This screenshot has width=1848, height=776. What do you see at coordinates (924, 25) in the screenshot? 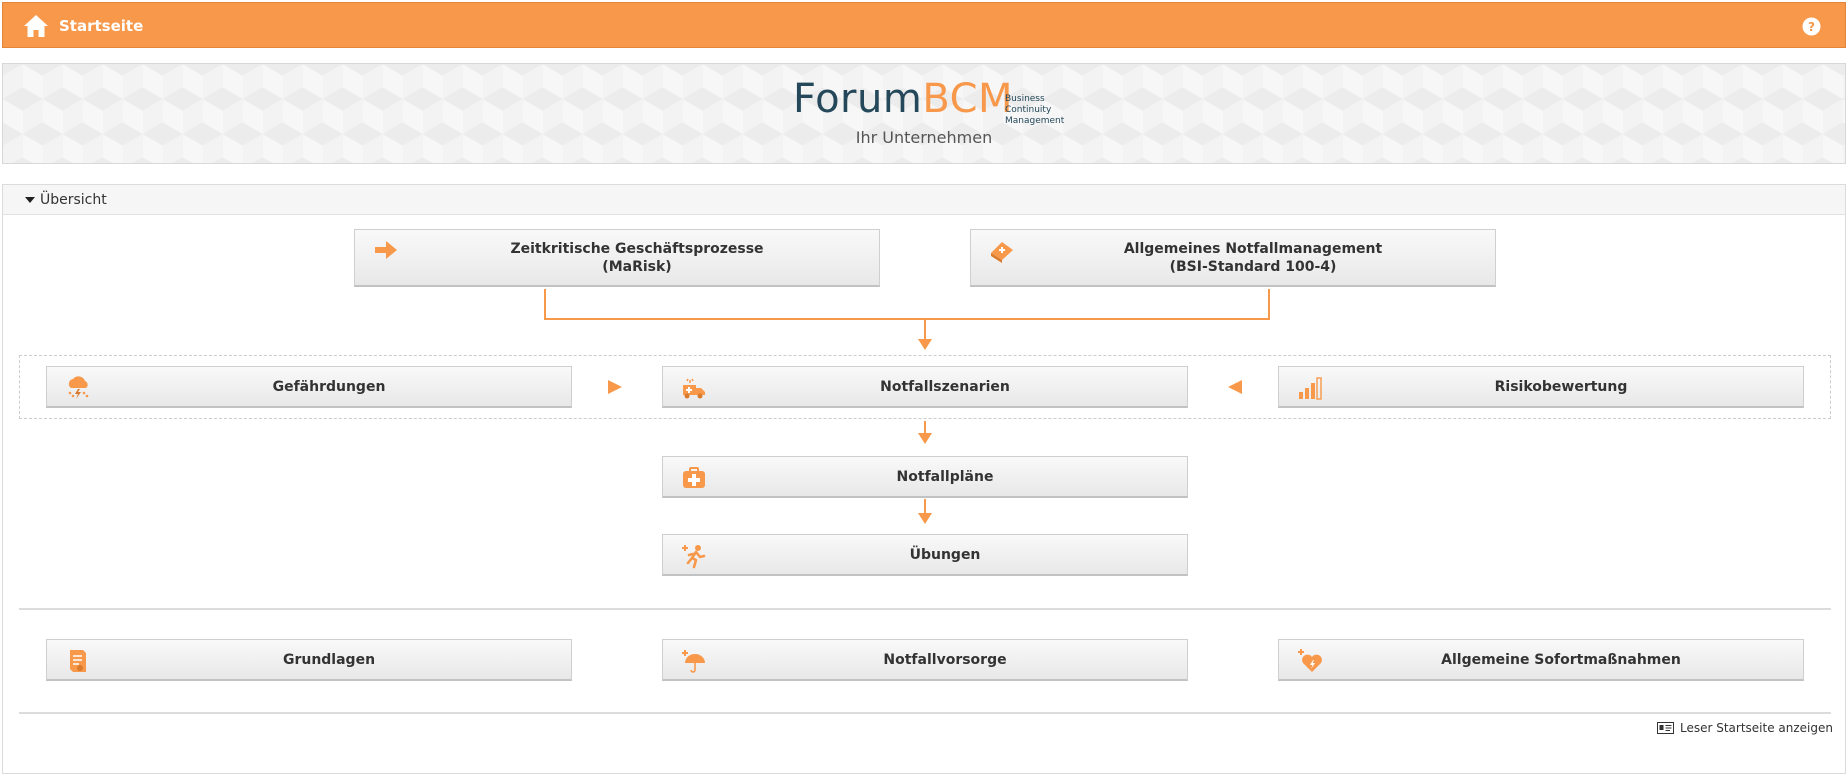
I see `top-bar: Startseite ?` at bounding box center [924, 25].